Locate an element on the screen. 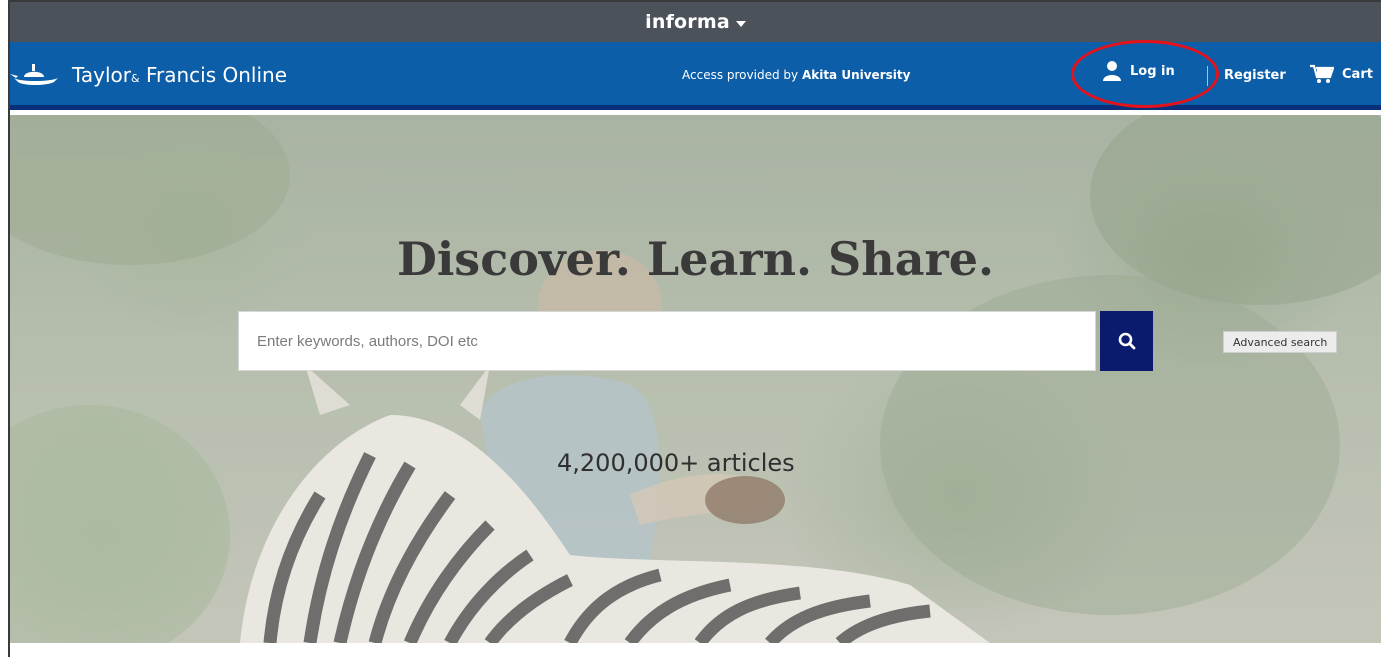  user-icon is located at coordinates (1112, 71).